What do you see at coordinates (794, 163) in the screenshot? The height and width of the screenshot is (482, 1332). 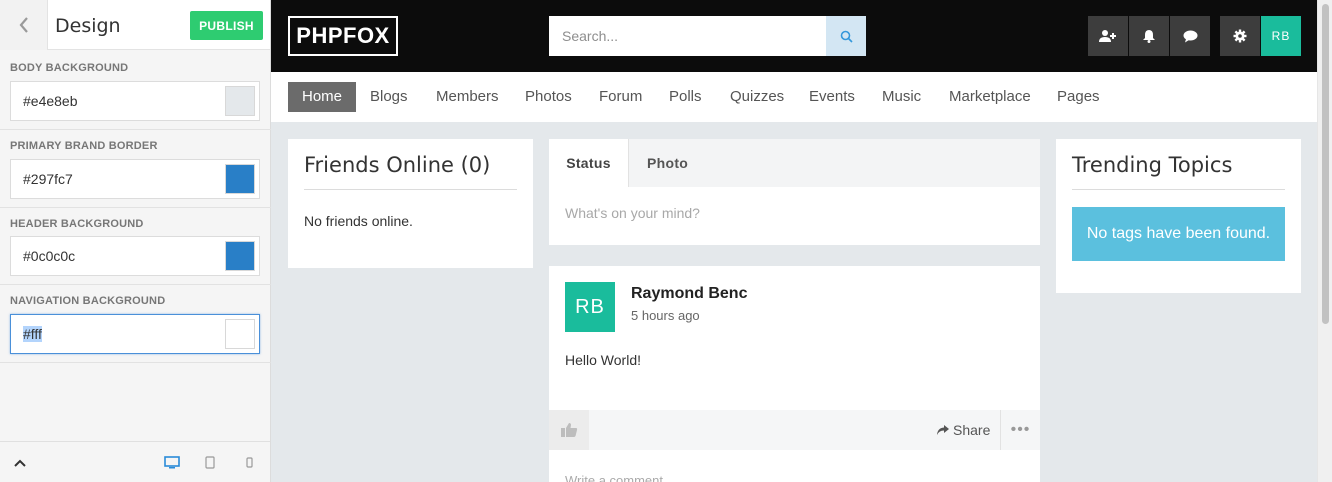 I see `composer-tabs: Status Photo` at bounding box center [794, 163].